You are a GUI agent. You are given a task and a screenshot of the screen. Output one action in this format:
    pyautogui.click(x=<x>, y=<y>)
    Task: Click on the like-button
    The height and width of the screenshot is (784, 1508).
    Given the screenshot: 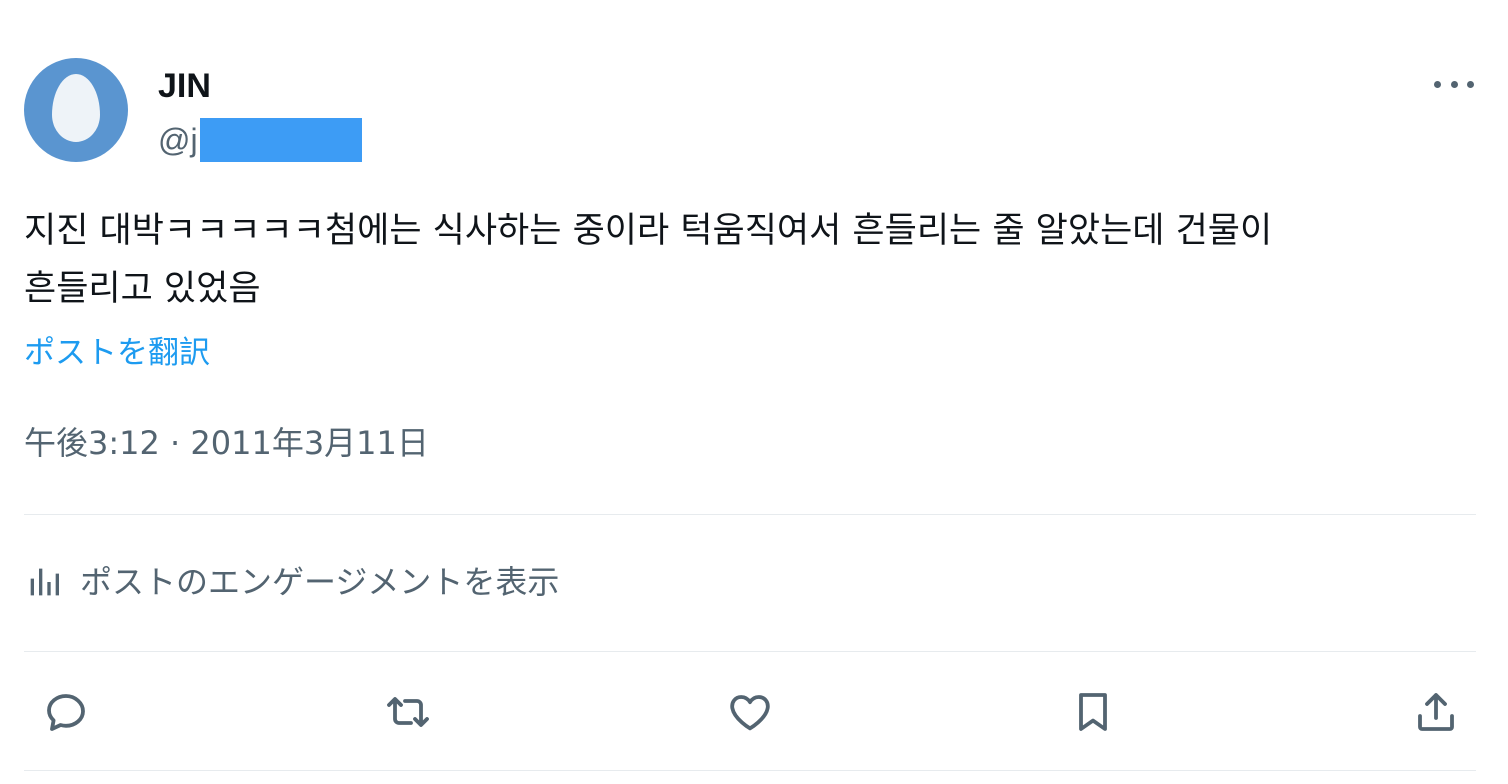 What is the action you would take?
    pyautogui.click(x=750, y=712)
    